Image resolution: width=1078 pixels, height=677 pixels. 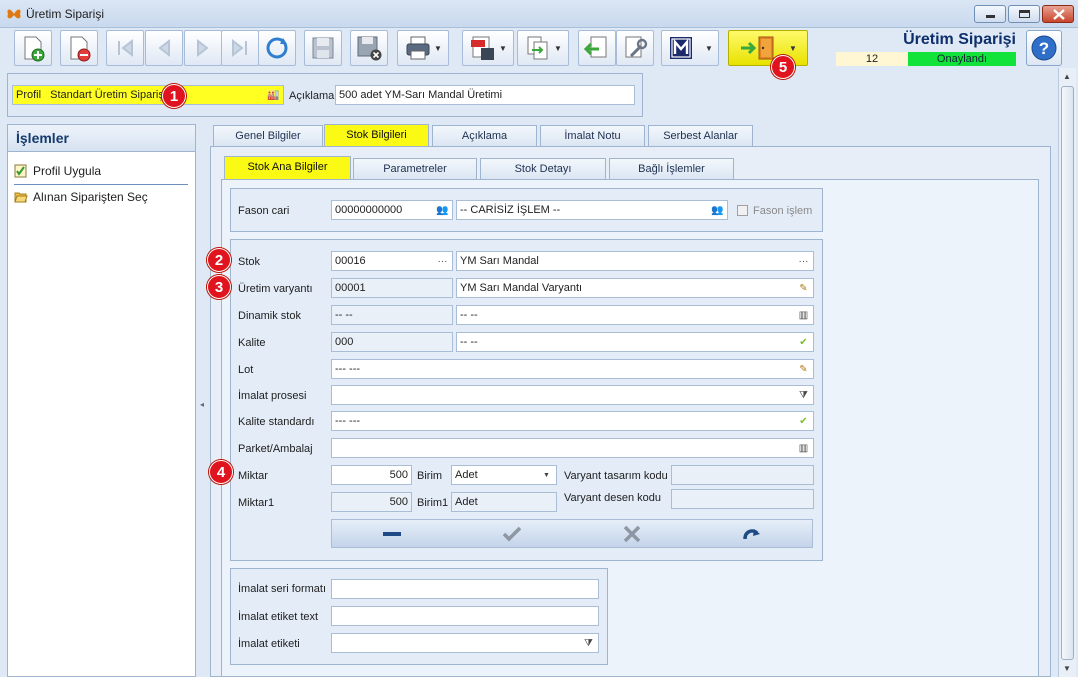 I want to click on copy-transfer-button: ▼, so click(x=543, y=48).